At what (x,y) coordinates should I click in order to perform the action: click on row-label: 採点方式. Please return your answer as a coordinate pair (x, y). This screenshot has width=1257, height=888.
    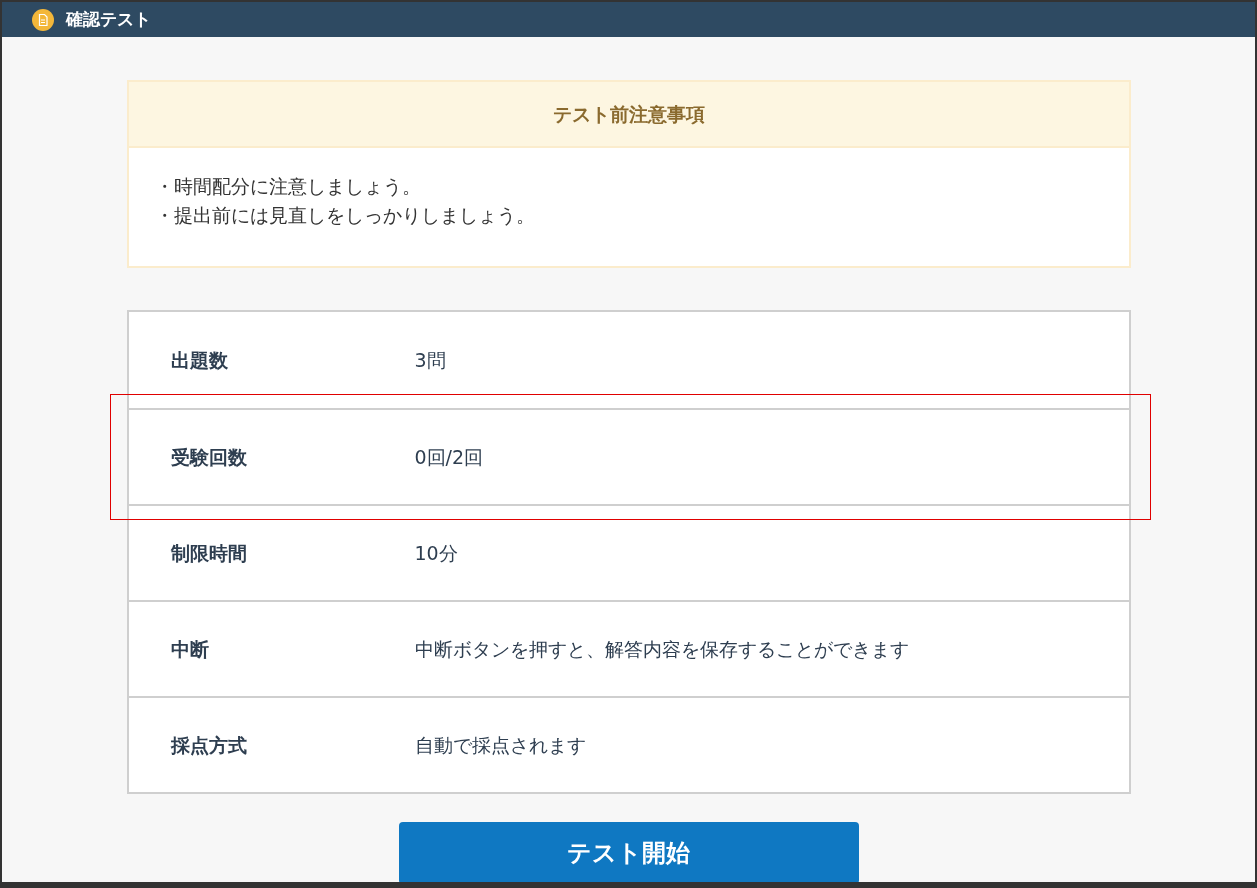
    Looking at the image, I should click on (208, 745).